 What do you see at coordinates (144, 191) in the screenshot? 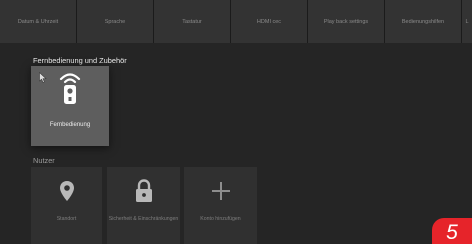
I see `lock-icon` at bounding box center [144, 191].